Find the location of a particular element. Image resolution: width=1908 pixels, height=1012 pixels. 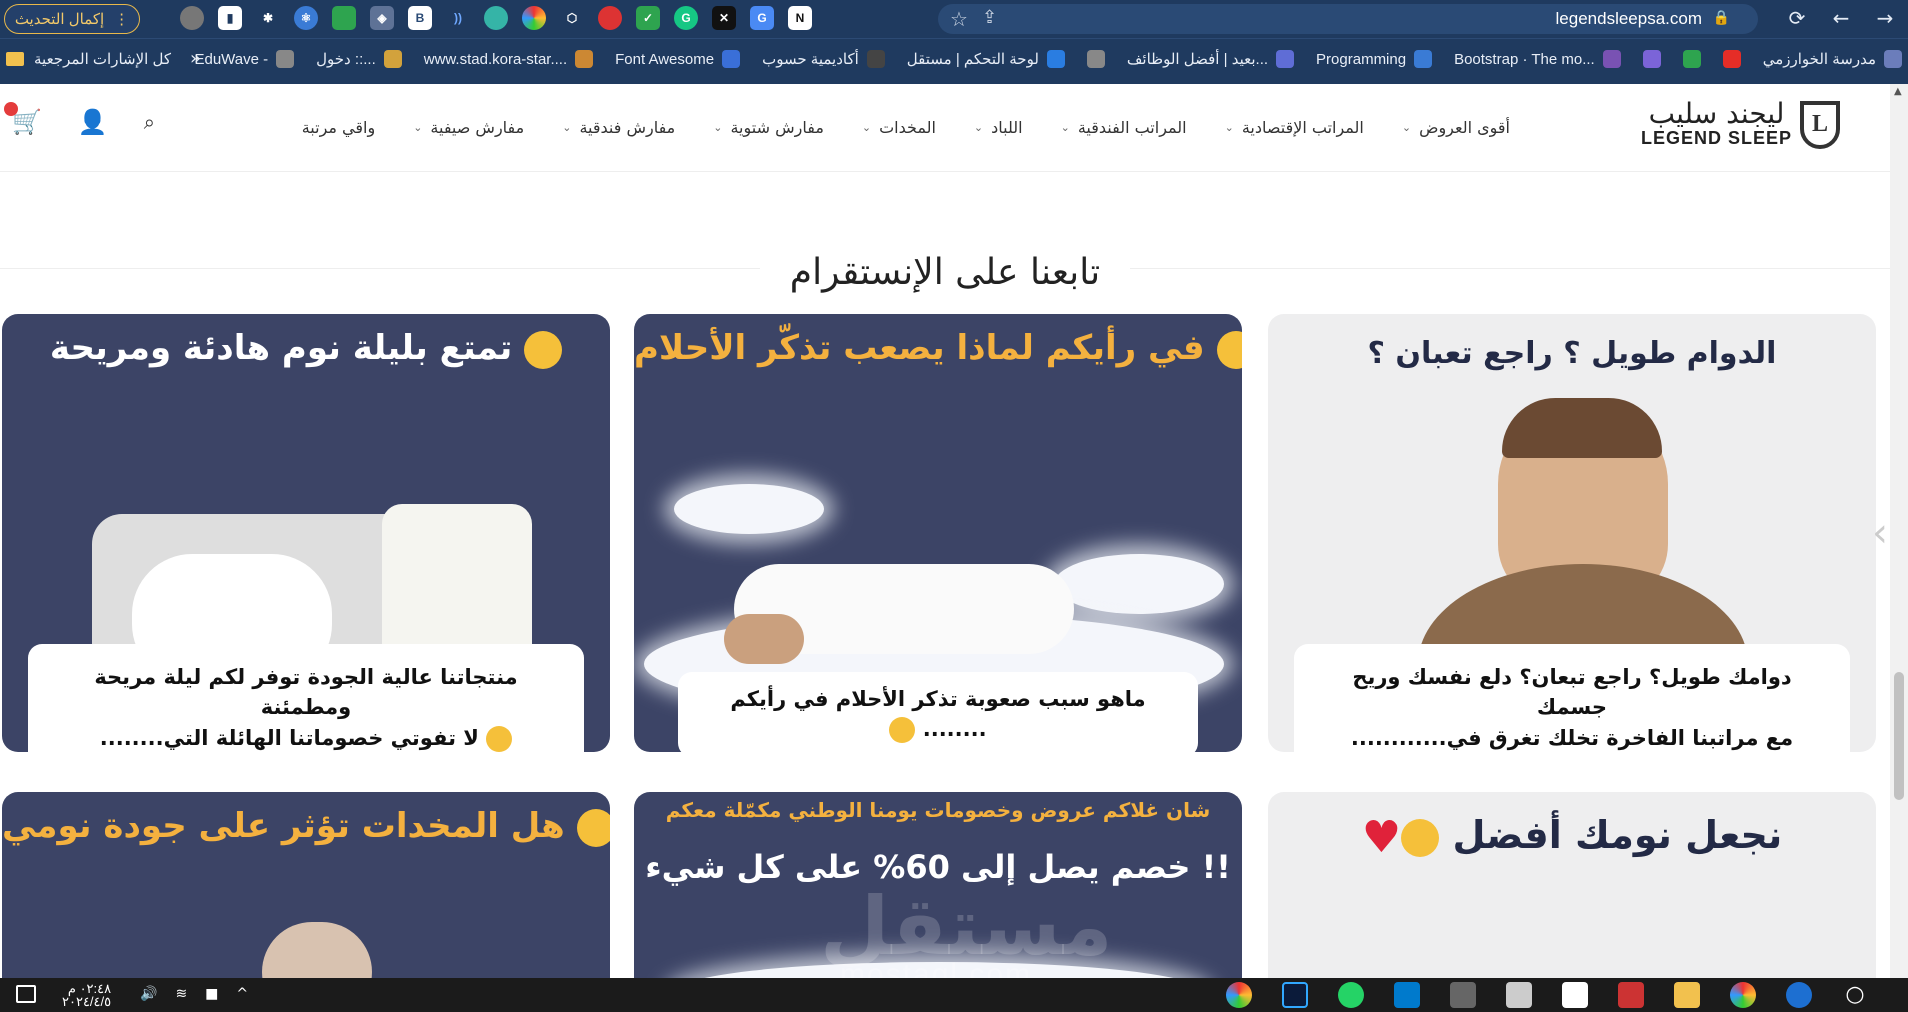

back-arrow-icon: → is located at coordinates (1885, 18).